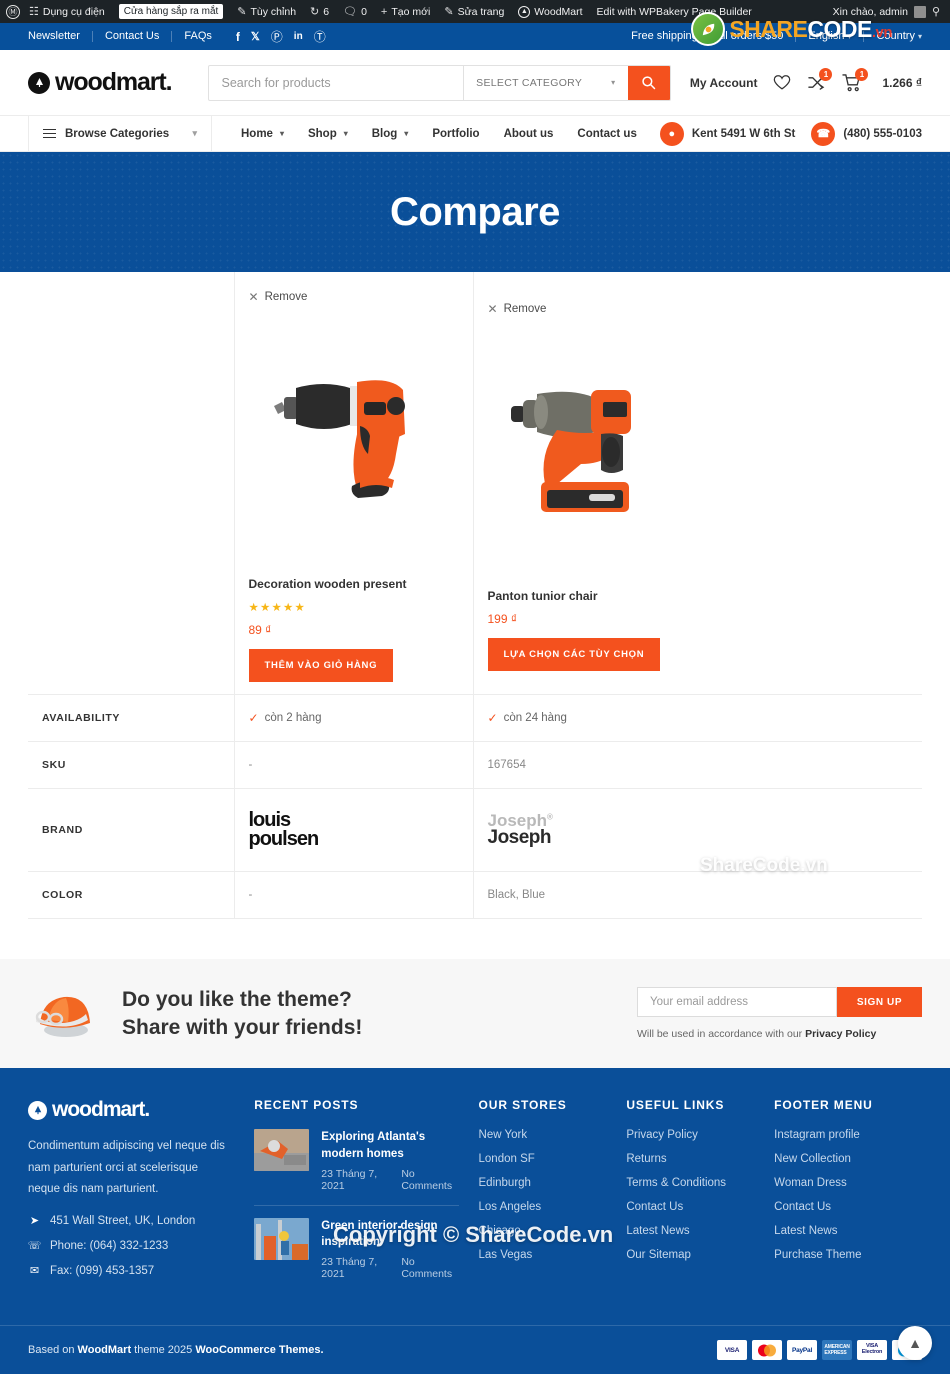 The width and height of the screenshot is (950, 1374). What do you see at coordinates (389, 1180) in the screenshot?
I see `post-meta: 23 Tháng 7, 2021 No Comments` at bounding box center [389, 1180].